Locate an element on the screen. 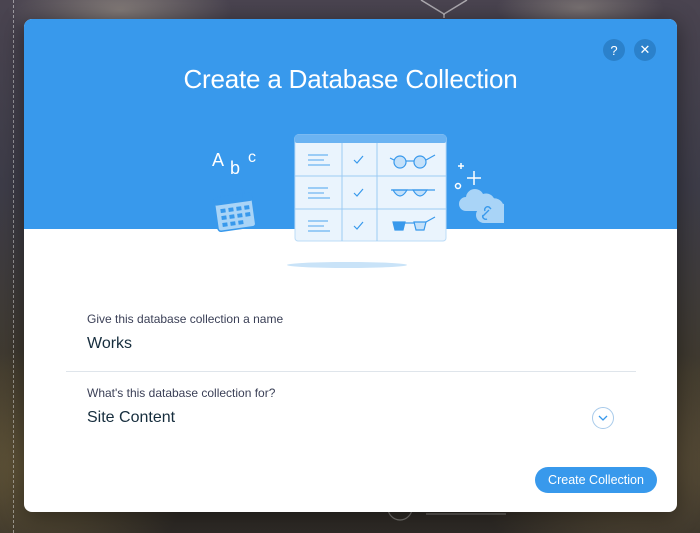 The height and width of the screenshot is (533, 700). name-input: Works is located at coordinates (109, 344).